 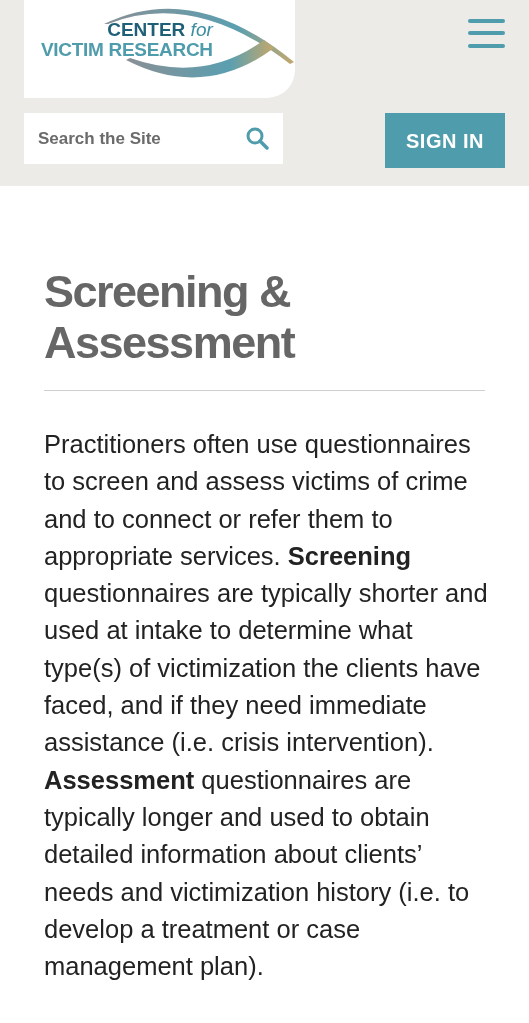 I want to click on menu-icon, so click(x=486, y=33).